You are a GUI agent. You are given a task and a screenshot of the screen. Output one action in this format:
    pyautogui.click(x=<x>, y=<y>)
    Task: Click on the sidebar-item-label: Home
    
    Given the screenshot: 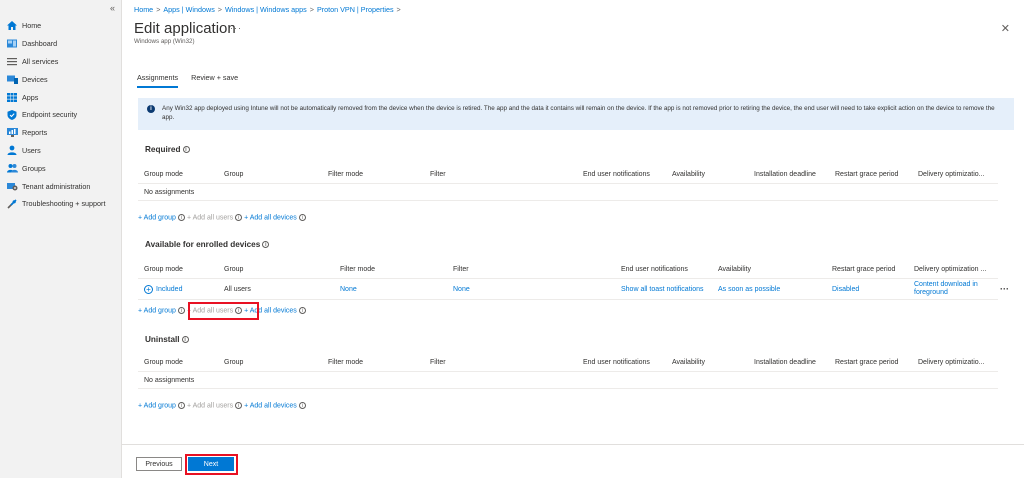 What is the action you would take?
    pyautogui.click(x=32, y=26)
    